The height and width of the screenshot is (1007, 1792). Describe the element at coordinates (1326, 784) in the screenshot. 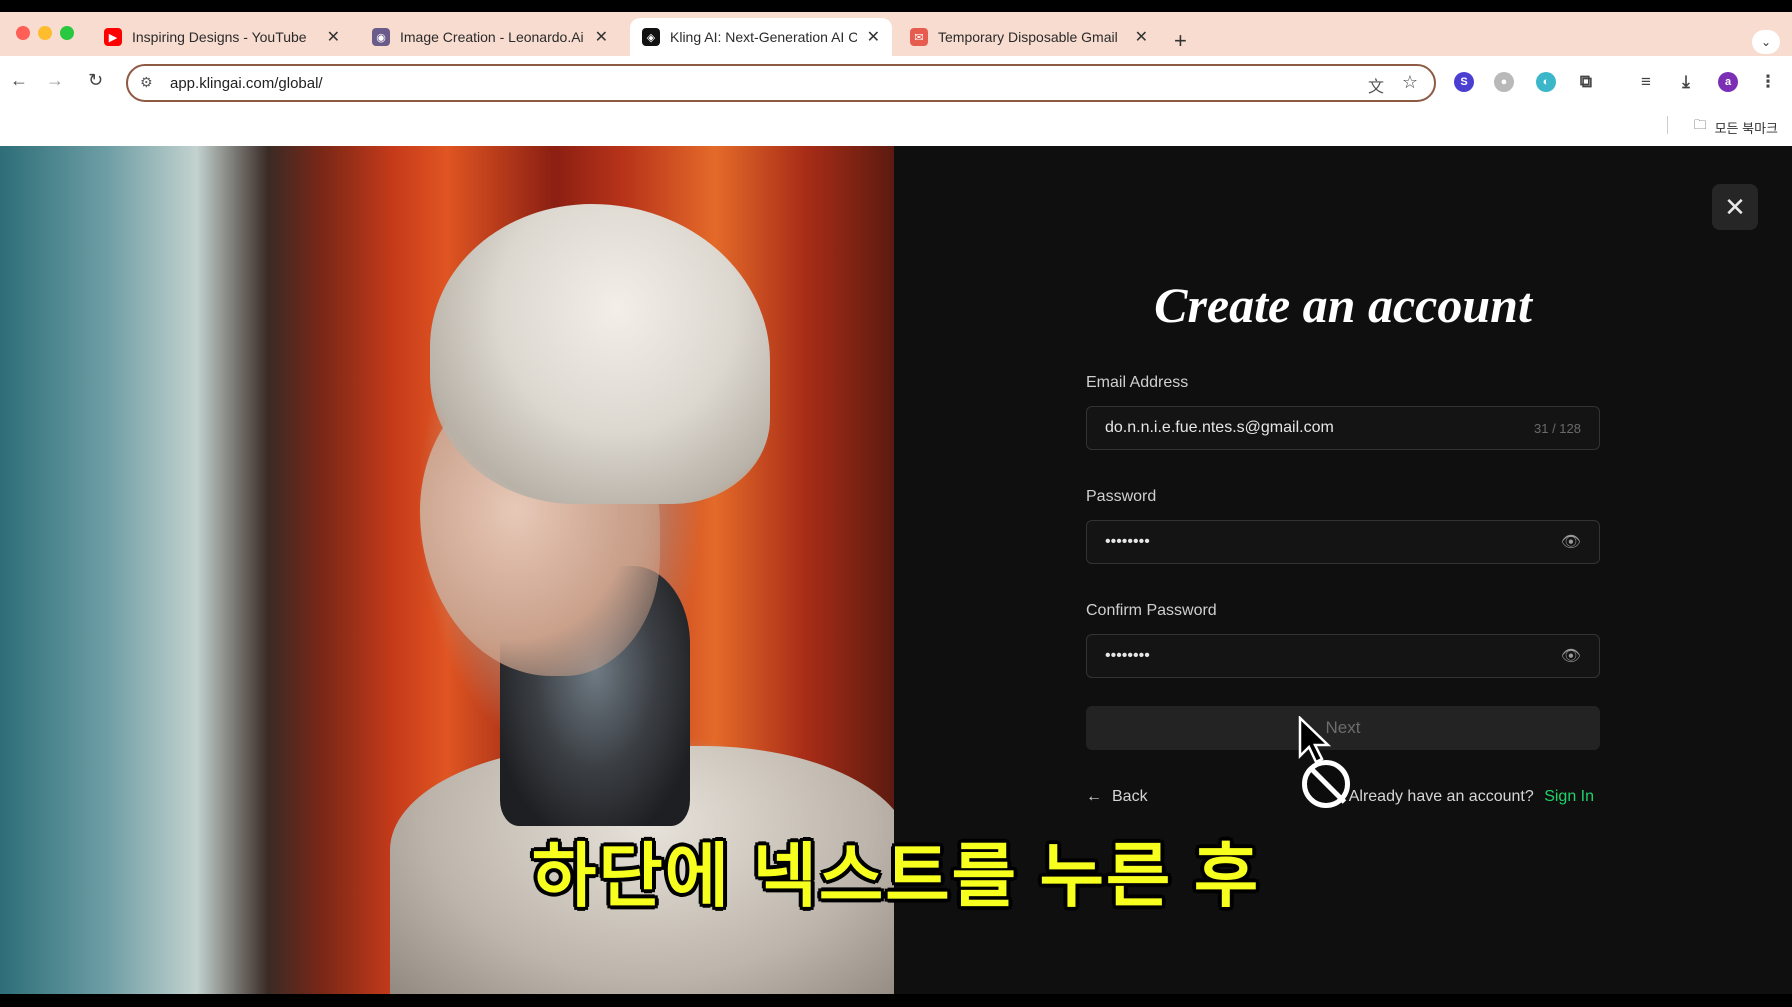

I see `not-allowed-cursor-icon` at that location.